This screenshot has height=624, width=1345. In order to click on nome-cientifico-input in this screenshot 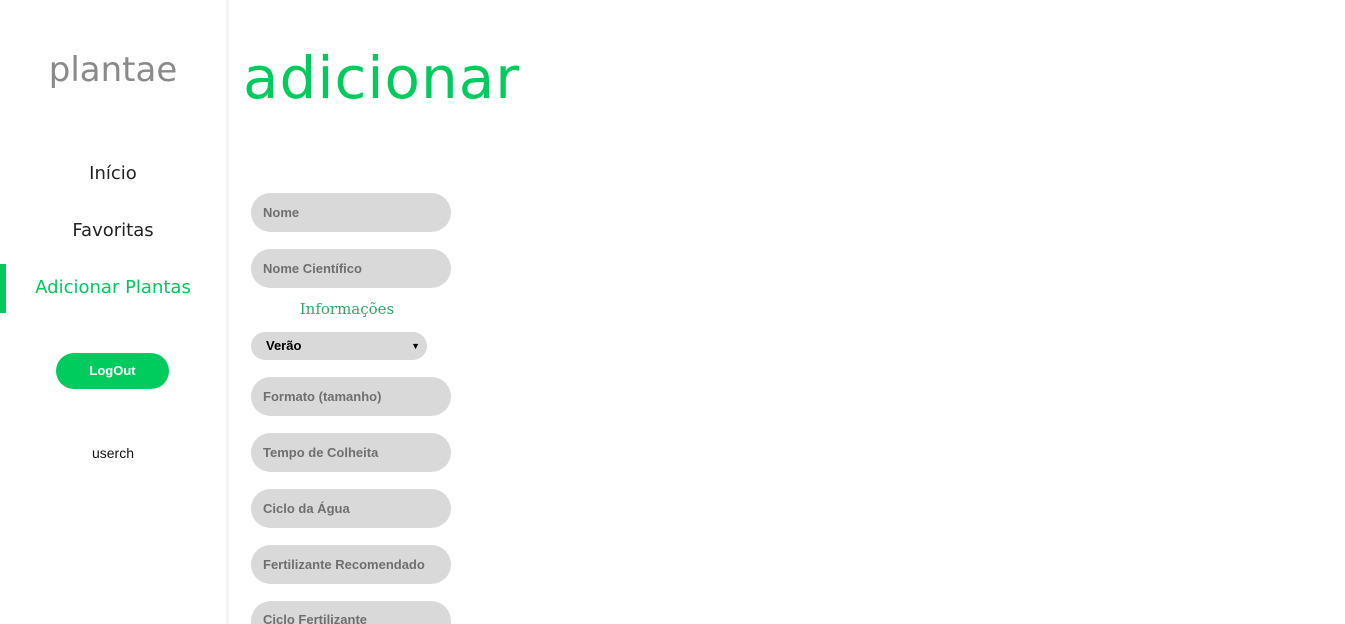, I will do `click(351, 268)`.